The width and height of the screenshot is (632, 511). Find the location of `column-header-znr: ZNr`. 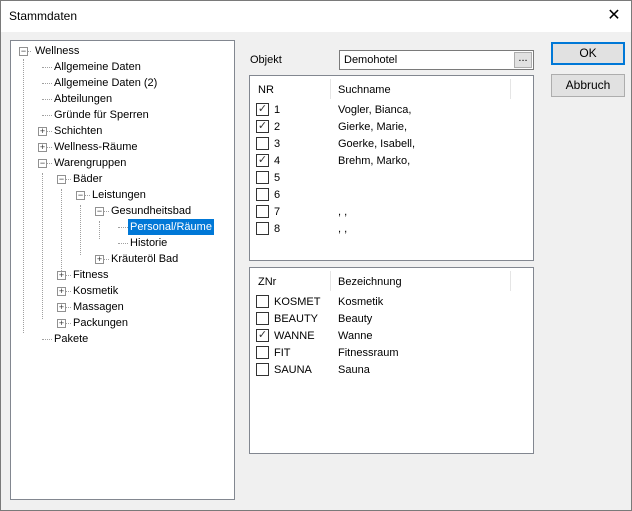

column-header-znr: ZNr is located at coordinates (267, 282).